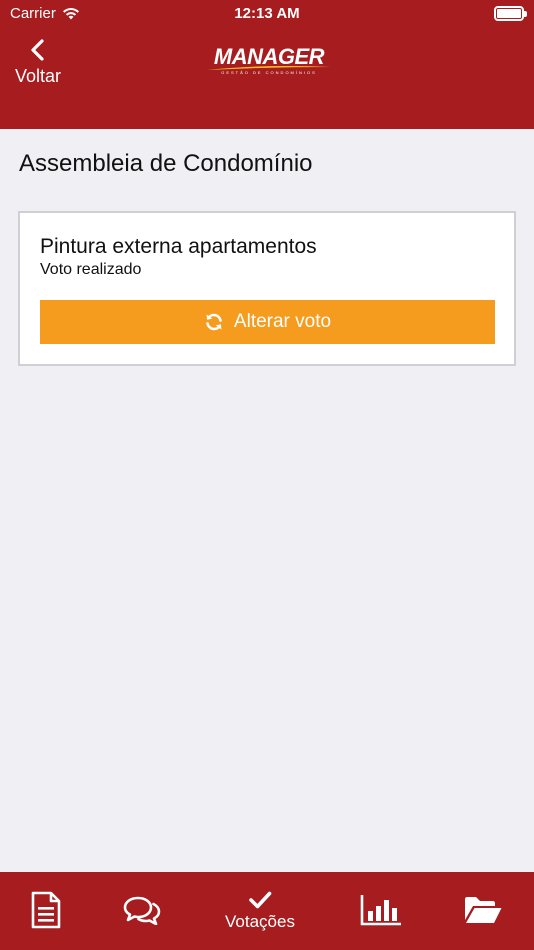 This screenshot has width=534, height=950. Describe the element at coordinates (510, 13) in the screenshot. I see `battery-icon` at that location.